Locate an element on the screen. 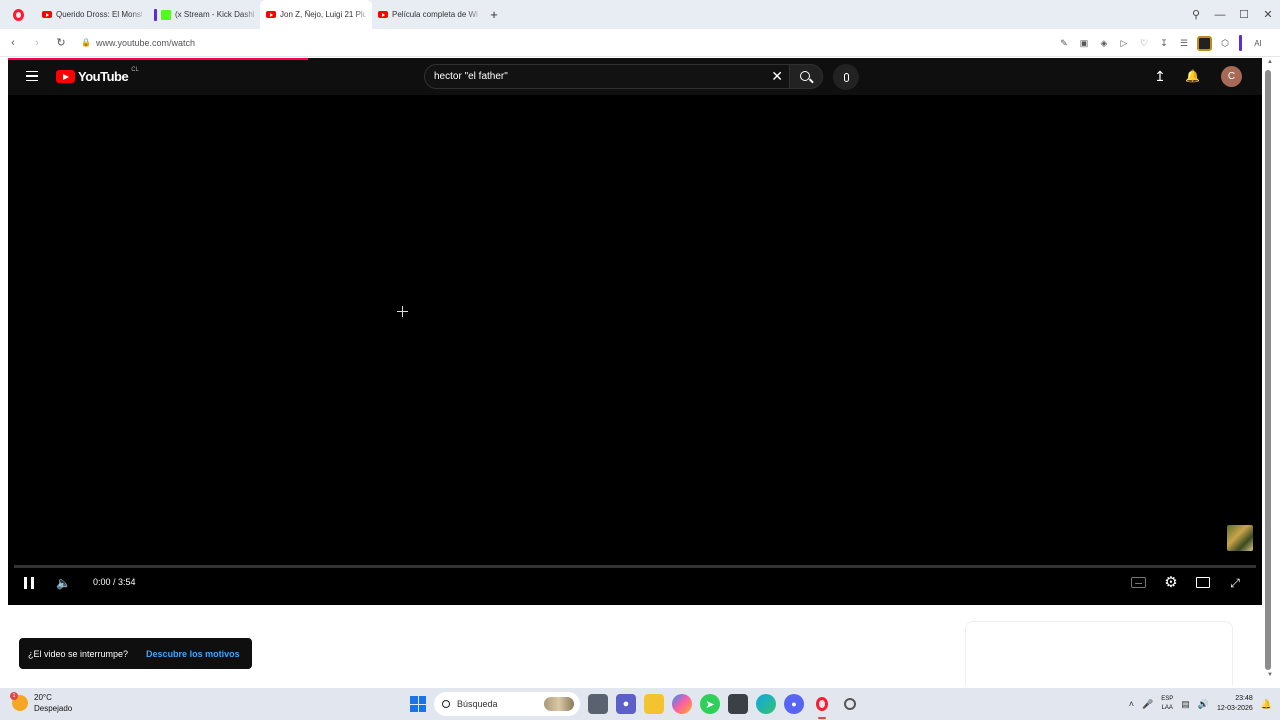 Image resolution: width=1280 pixels, height=720 pixels. task-view-icon is located at coordinates (598, 704).